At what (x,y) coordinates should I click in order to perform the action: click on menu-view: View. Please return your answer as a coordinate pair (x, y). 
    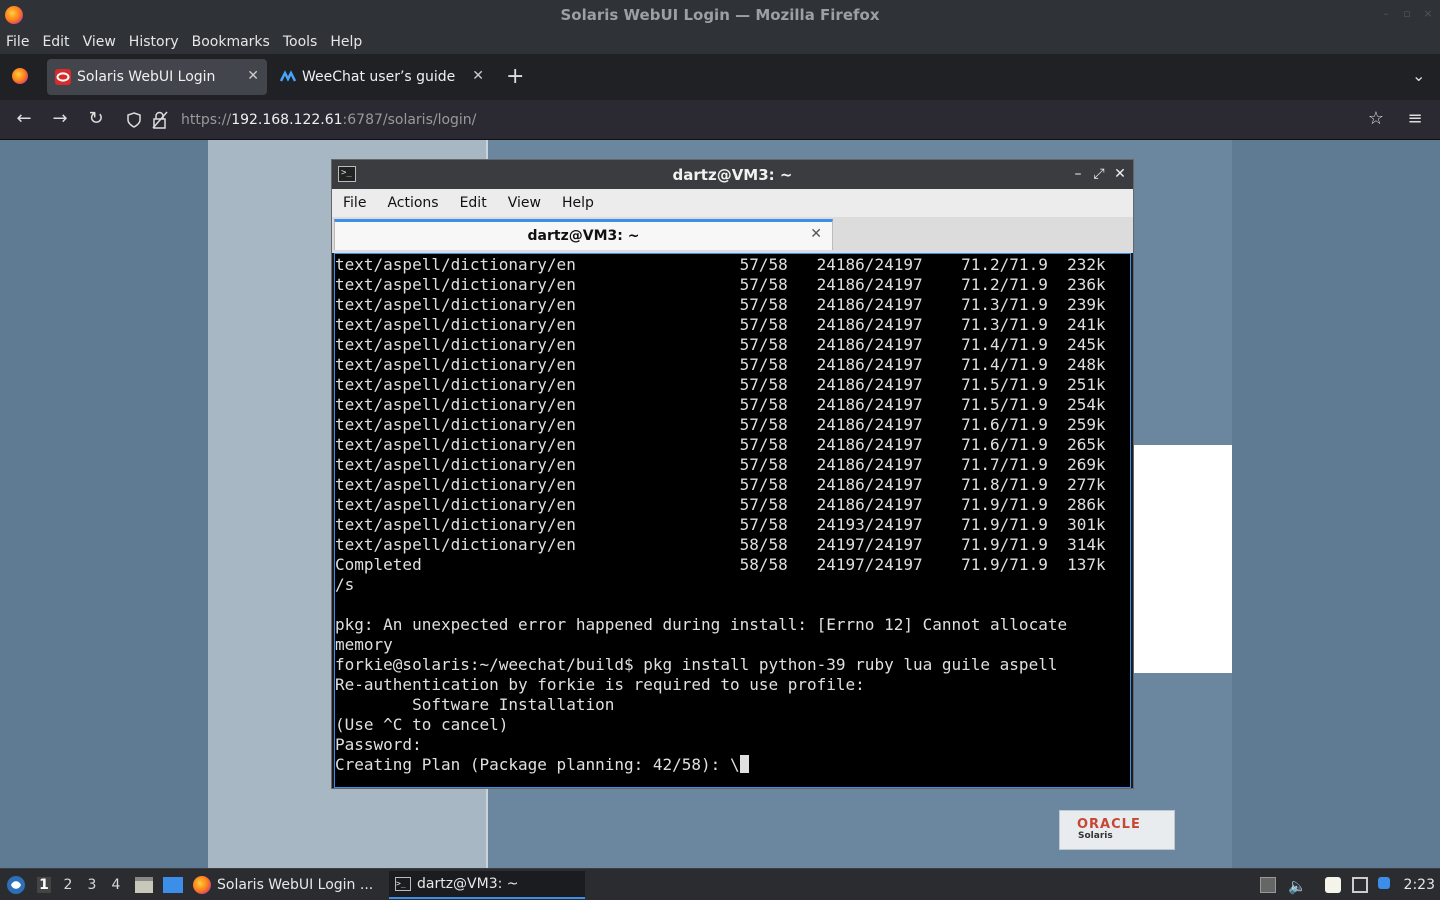
    Looking at the image, I should click on (99, 42).